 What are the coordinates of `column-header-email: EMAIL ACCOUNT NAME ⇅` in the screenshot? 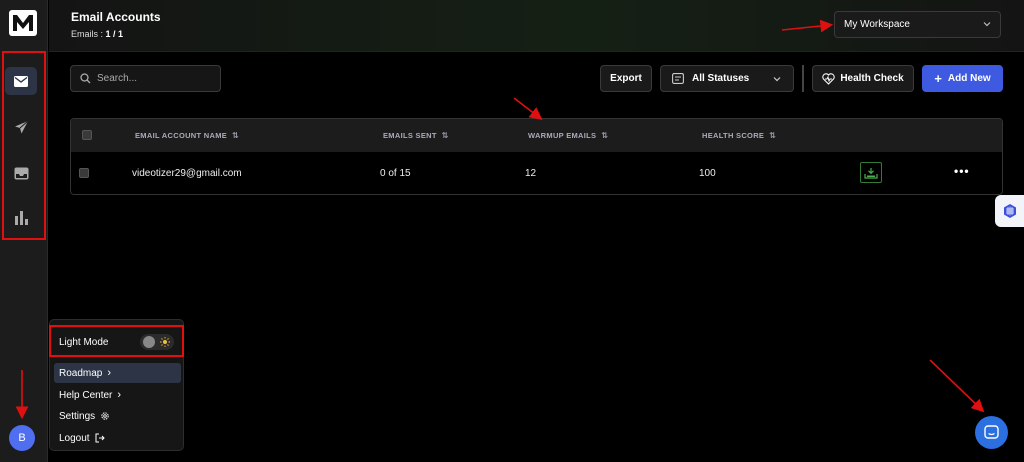 It's located at (187, 135).